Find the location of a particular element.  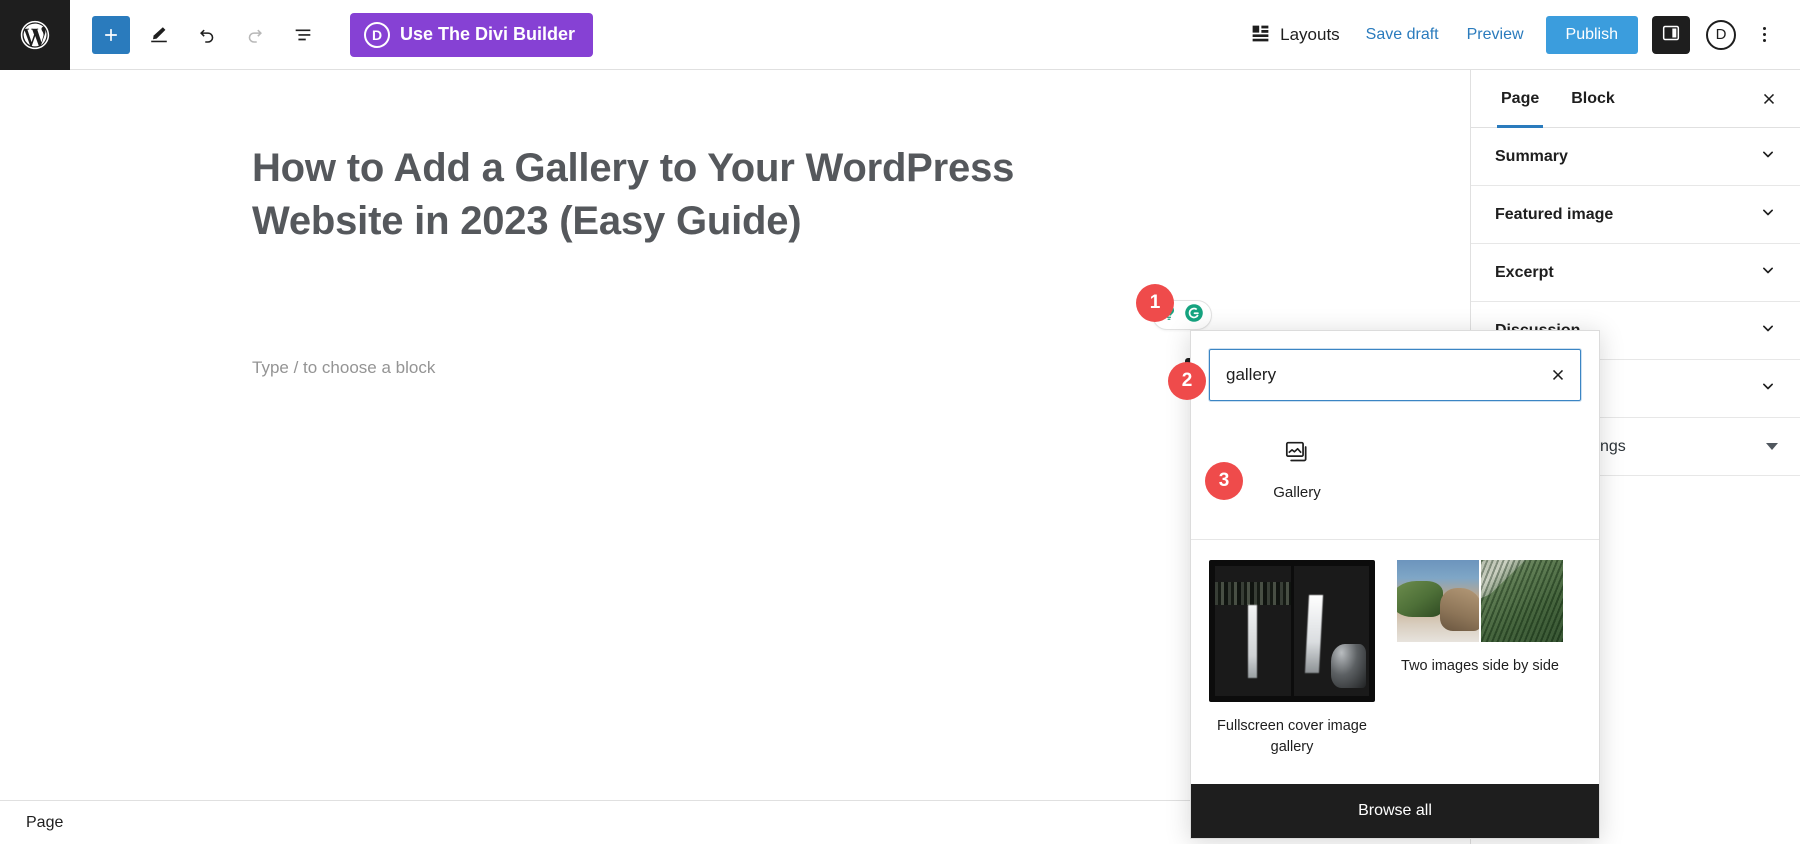

close-sidebar-button is located at coordinates (1769, 99).